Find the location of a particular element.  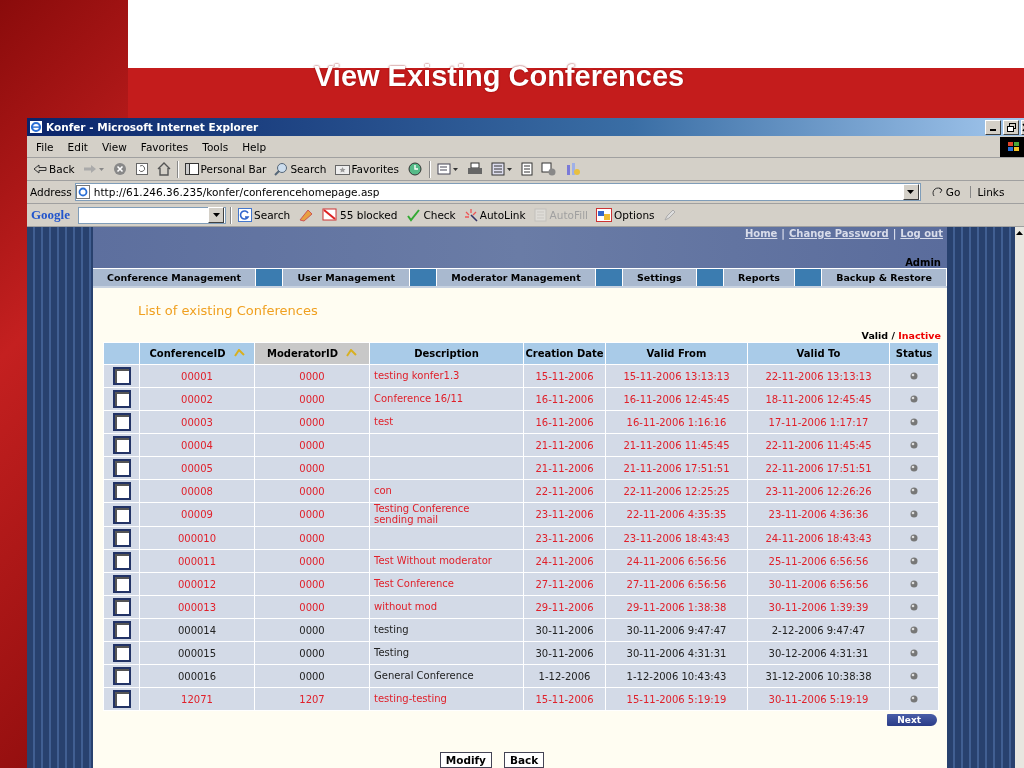

go-arrow-icon is located at coordinates (937, 192).